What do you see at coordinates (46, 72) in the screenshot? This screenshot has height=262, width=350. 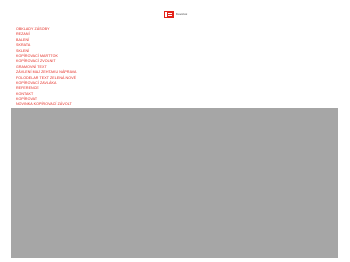 I see `nav-item-9: ZÁVLENÍ MAJ ZEHTAKU NÁPRAVA` at bounding box center [46, 72].